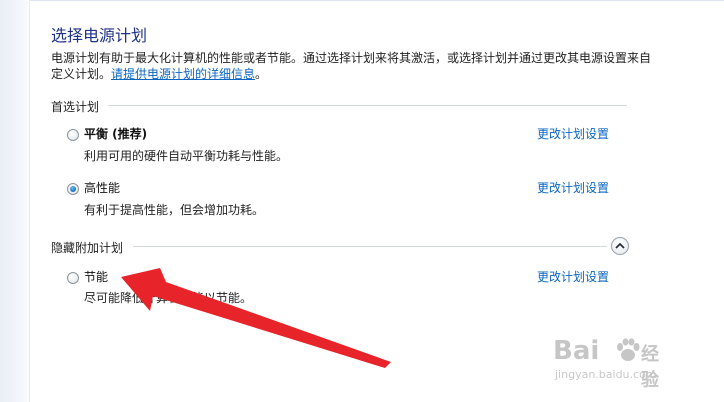 This screenshot has width=724, height=402. Describe the element at coordinates (576, 351) in the screenshot. I see `watermark-logo-text: Bai` at that location.